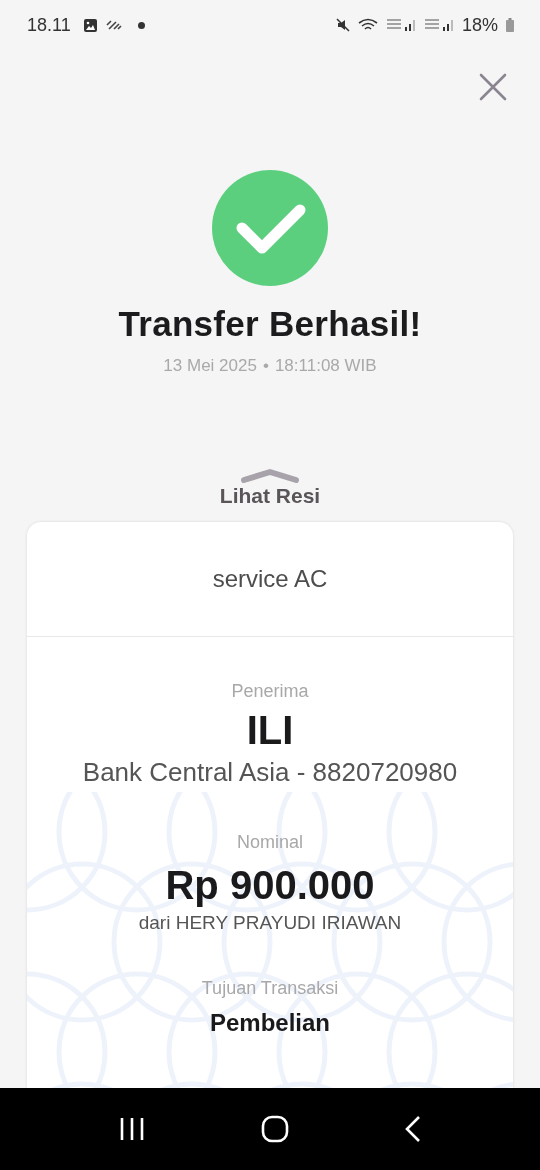  I want to click on field-value: Rp 900.000, so click(270, 885).